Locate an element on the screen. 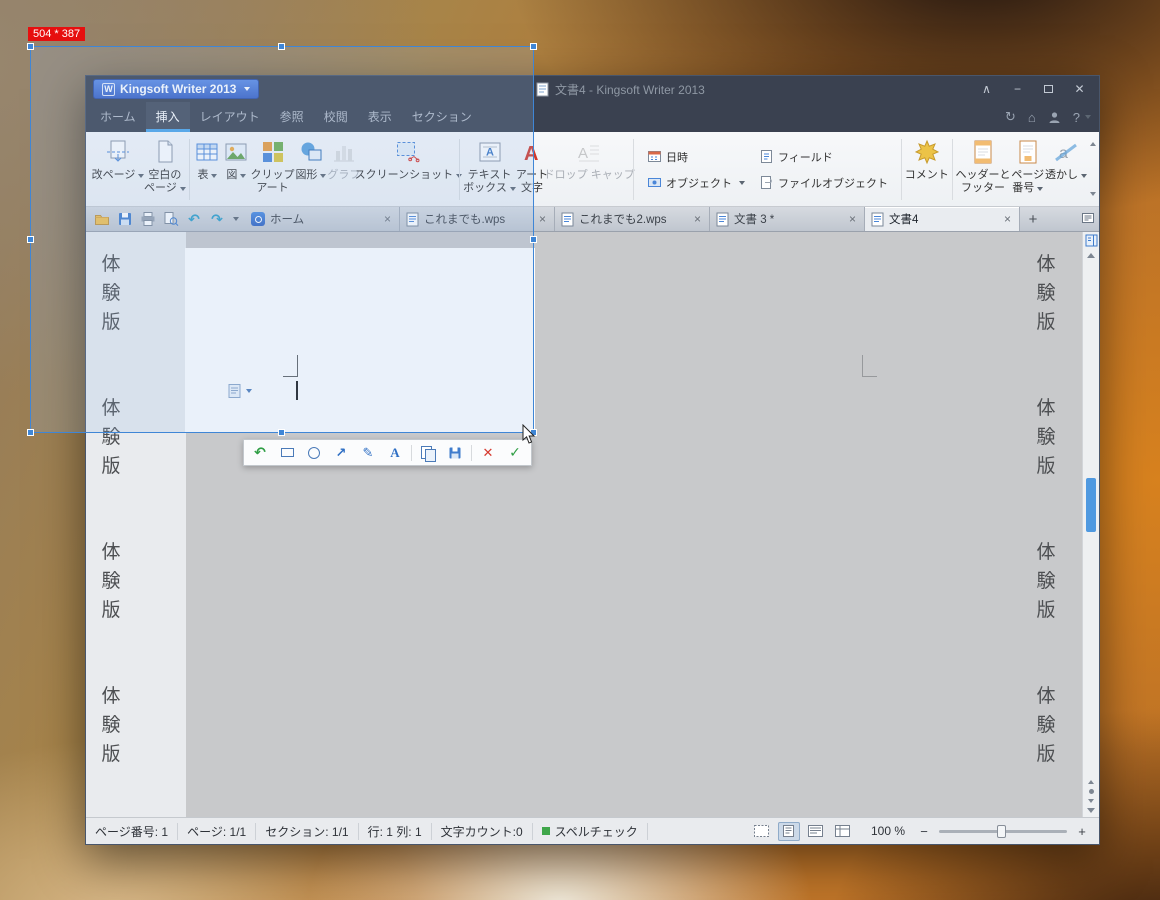  ribbon-button-watermark: a 透かし is located at coordinates (1066, 169).